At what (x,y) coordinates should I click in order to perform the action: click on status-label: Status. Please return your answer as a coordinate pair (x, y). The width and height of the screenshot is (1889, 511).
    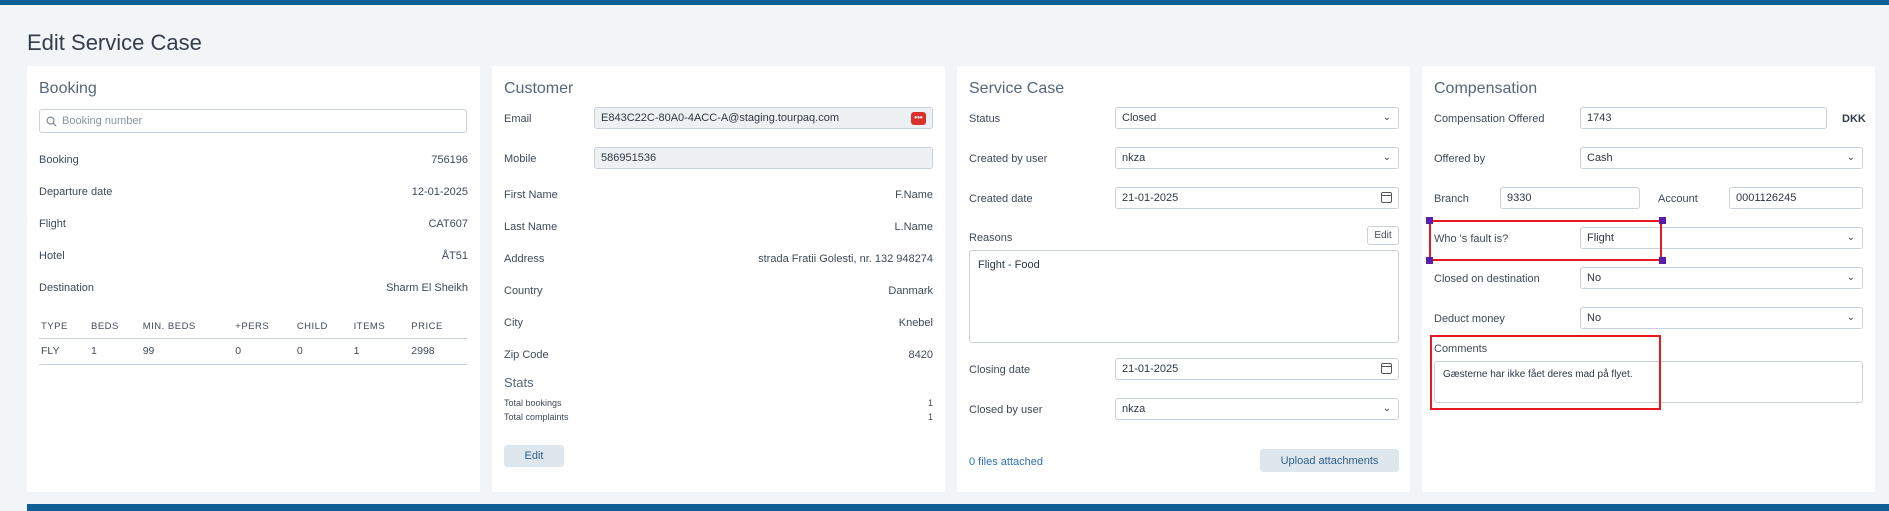
    Looking at the image, I should click on (985, 119).